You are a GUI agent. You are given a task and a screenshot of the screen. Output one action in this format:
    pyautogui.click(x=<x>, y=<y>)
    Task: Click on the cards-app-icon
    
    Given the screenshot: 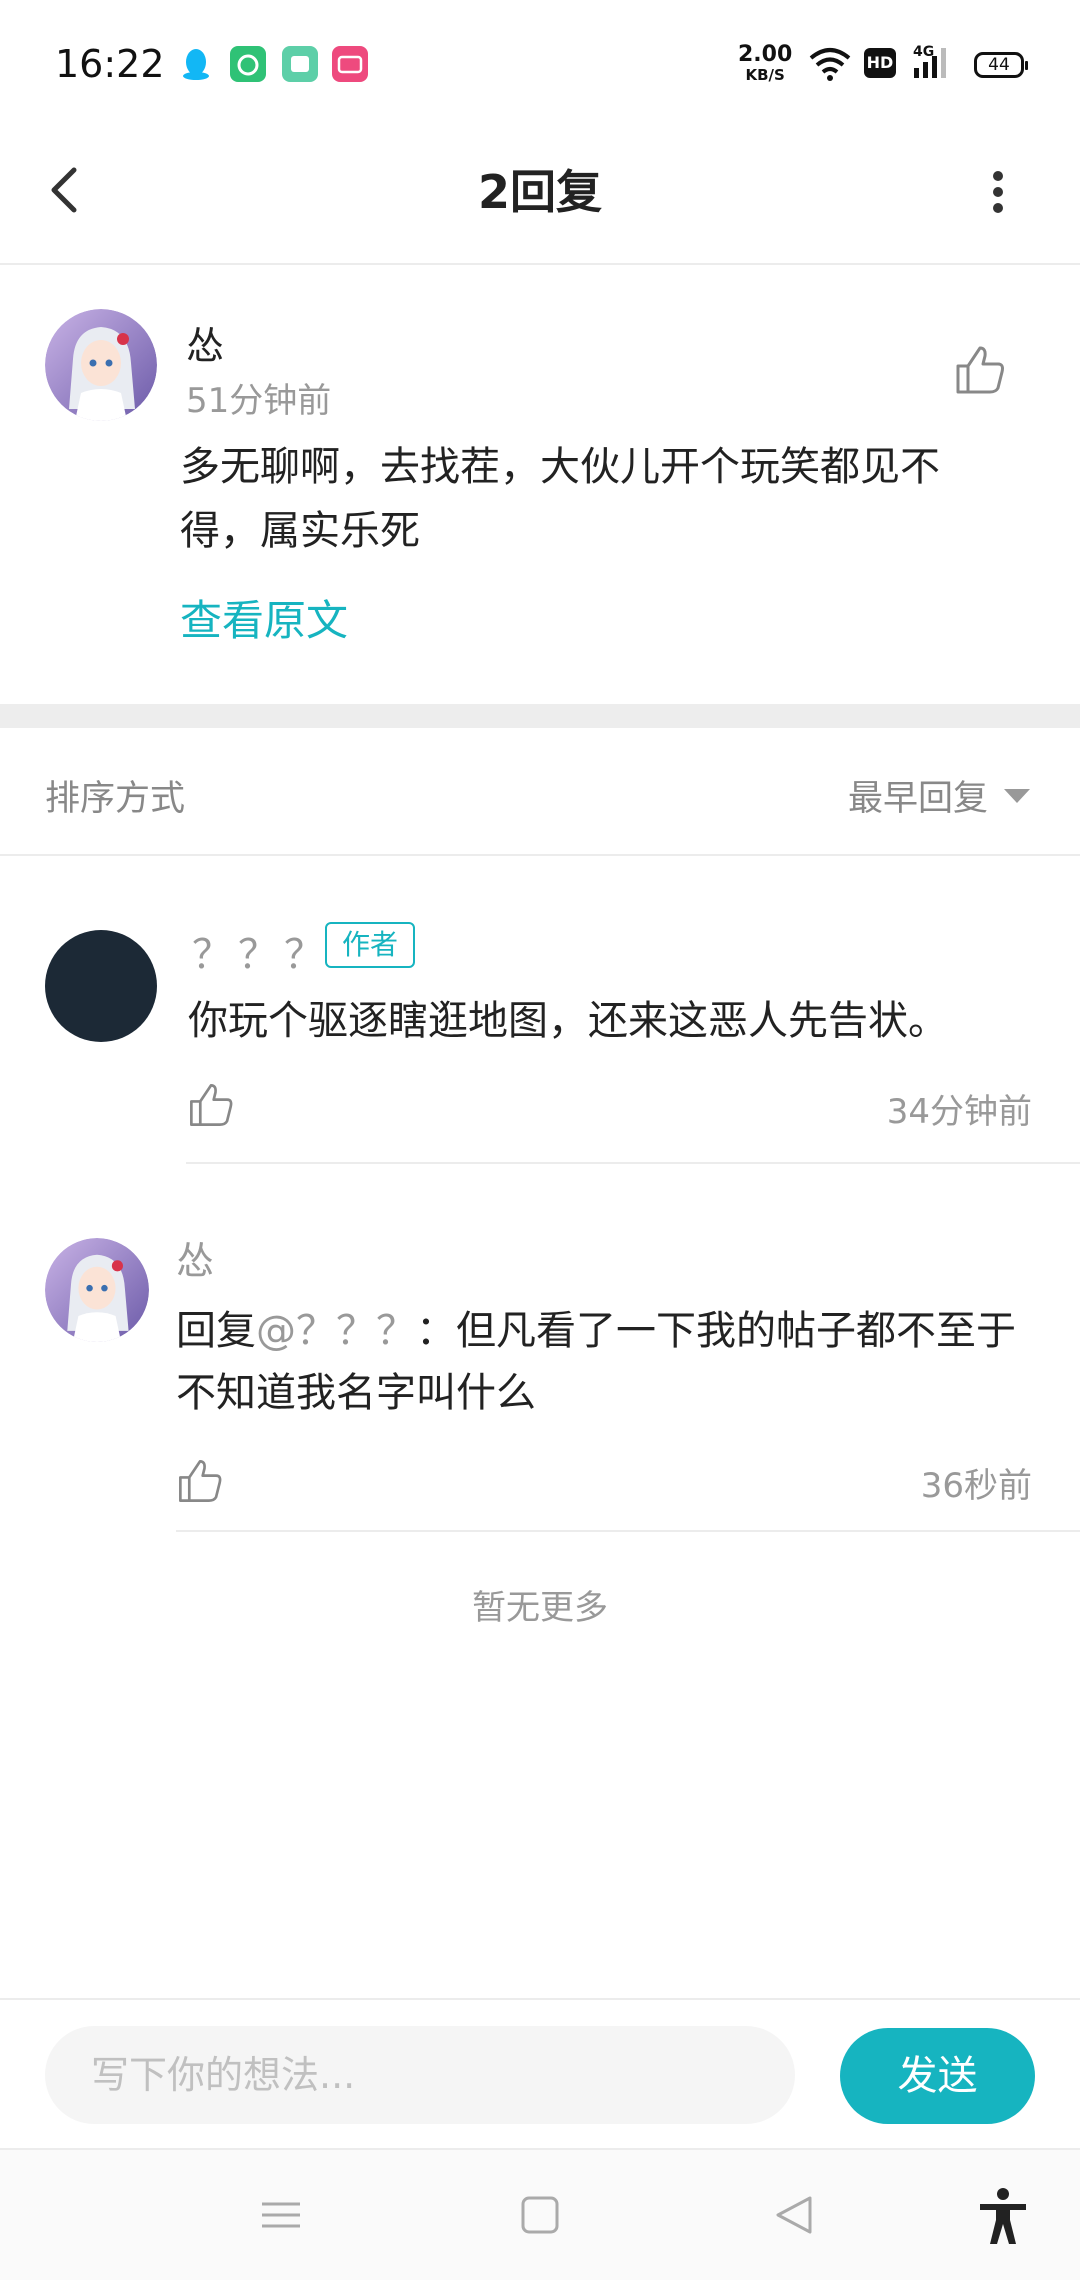 What is the action you would take?
    pyautogui.click(x=300, y=64)
    